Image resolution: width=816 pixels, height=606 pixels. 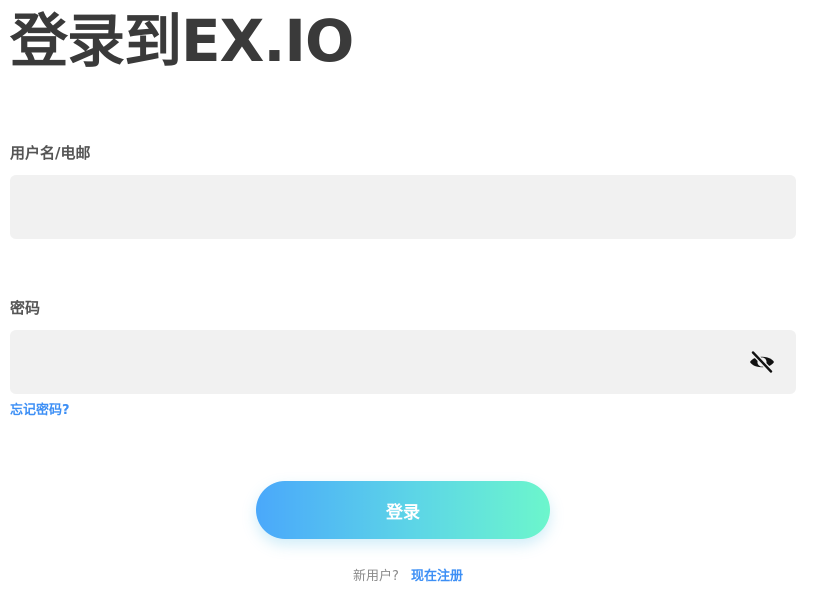 What do you see at coordinates (375, 576) in the screenshot?
I see `signup-prompt: 新用户?` at bounding box center [375, 576].